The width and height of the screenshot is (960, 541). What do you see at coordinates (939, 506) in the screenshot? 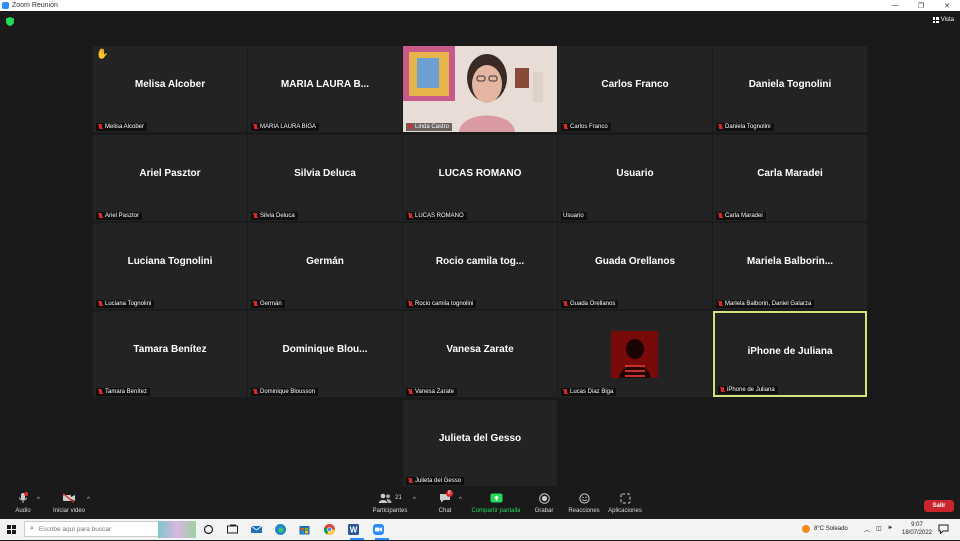
I see `leave-button: Salir` at bounding box center [939, 506].